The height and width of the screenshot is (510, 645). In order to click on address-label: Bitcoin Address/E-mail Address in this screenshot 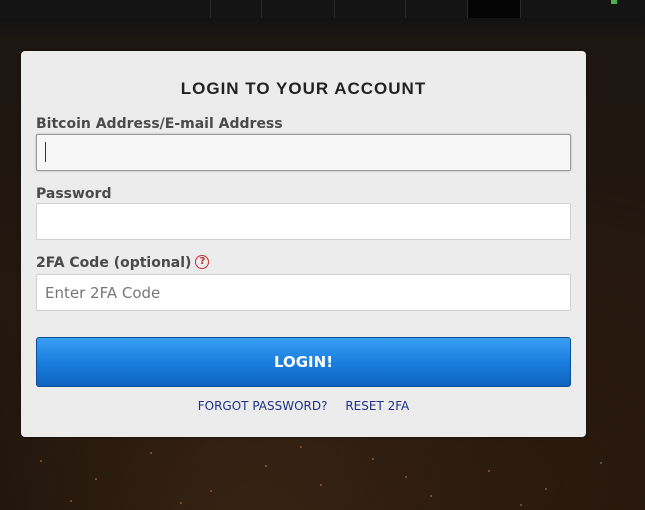, I will do `click(159, 124)`.